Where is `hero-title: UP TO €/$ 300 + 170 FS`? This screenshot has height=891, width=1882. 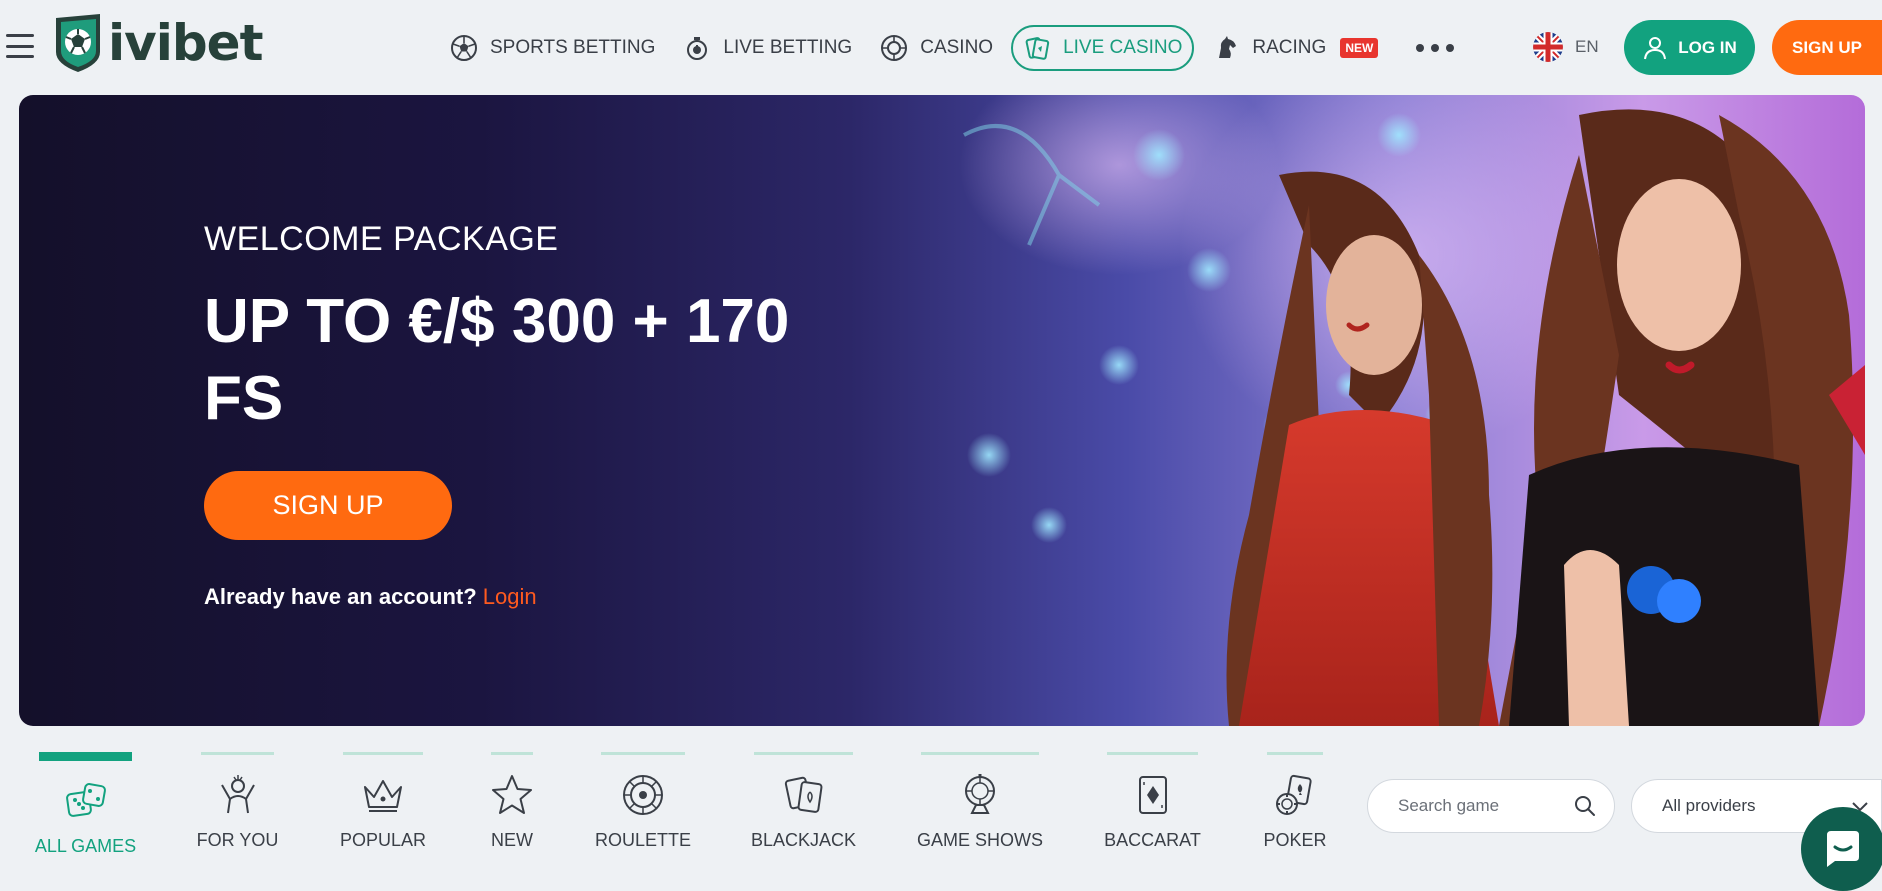
hero-title: UP TO €/$ 300 + 170 FS is located at coordinates (497, 360).